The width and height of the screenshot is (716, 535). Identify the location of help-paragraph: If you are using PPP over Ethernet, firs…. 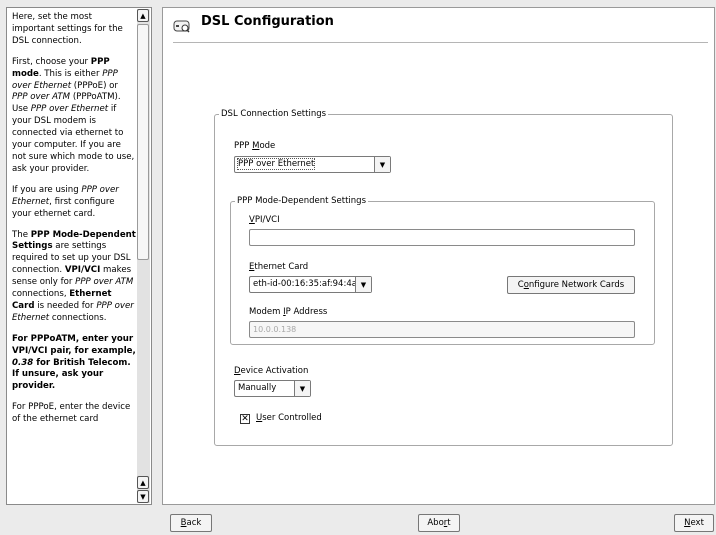
(65, 201).